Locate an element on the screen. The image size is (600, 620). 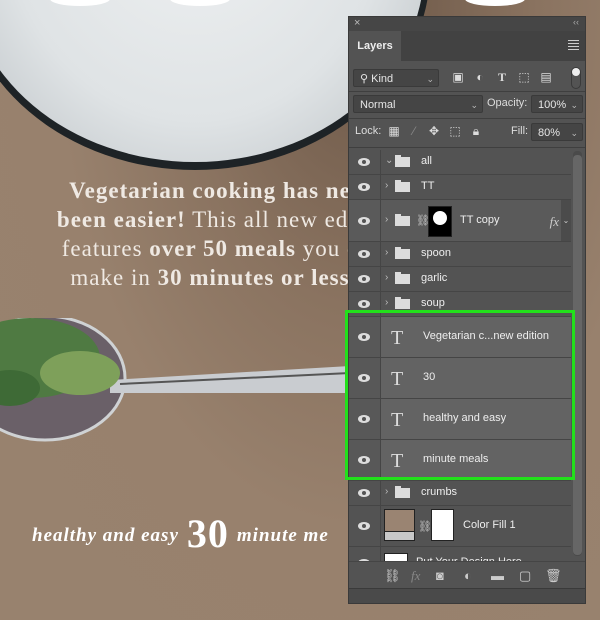
blend-mode-value: Normal is located at coordinates (378, 105).